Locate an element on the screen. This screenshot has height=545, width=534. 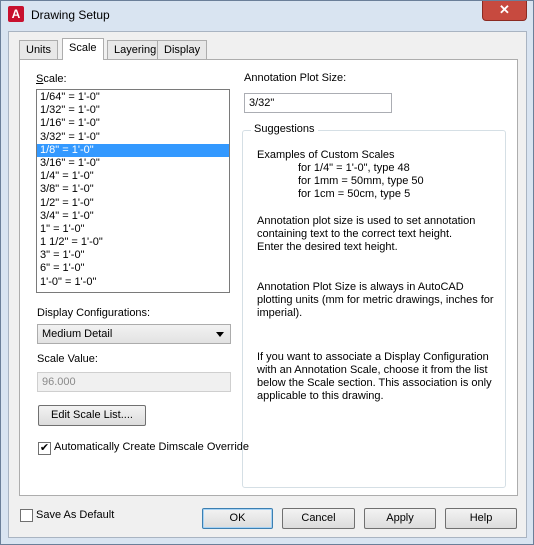
suggestion-para3-line4: applicable to this drawing. is located at coordinates (320, 396).